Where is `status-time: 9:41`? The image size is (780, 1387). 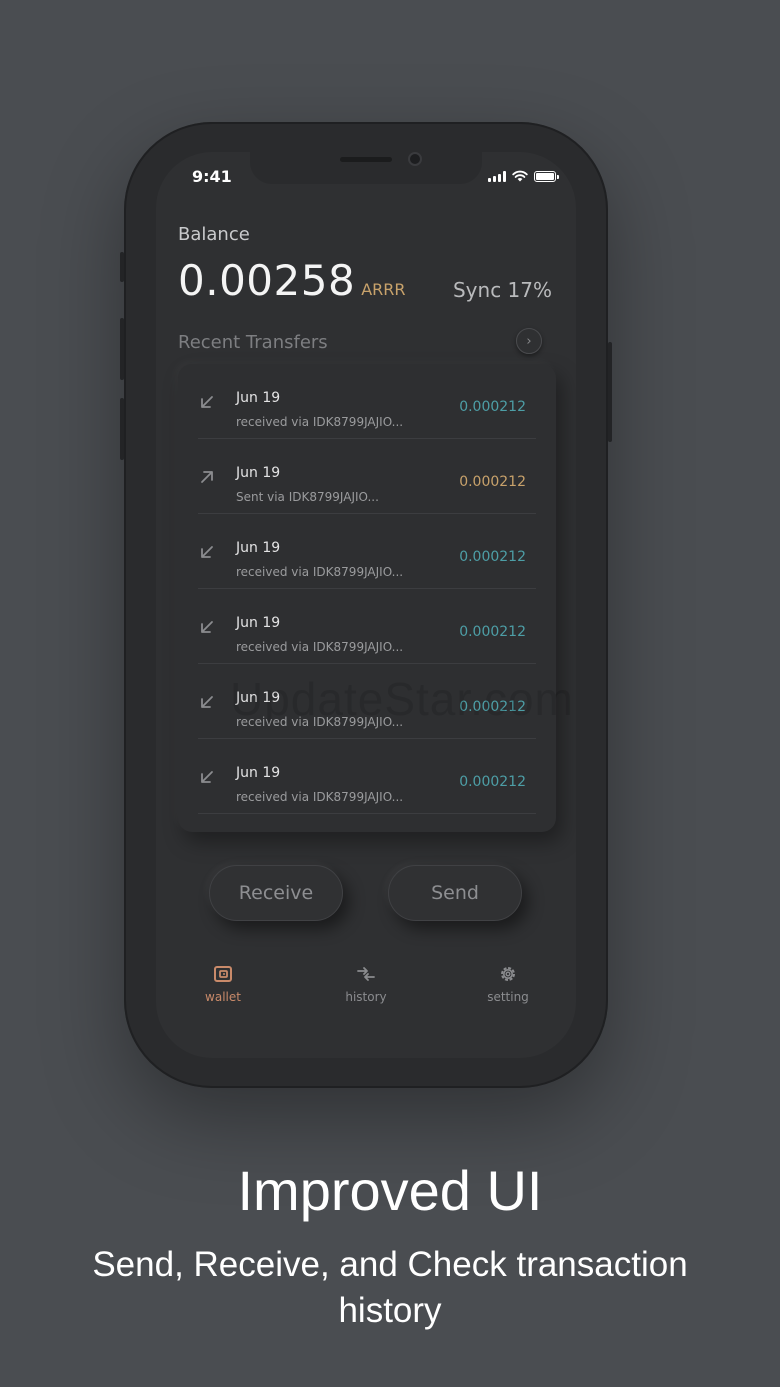
status-time: 9:41 is located at coordinates (212, 176).